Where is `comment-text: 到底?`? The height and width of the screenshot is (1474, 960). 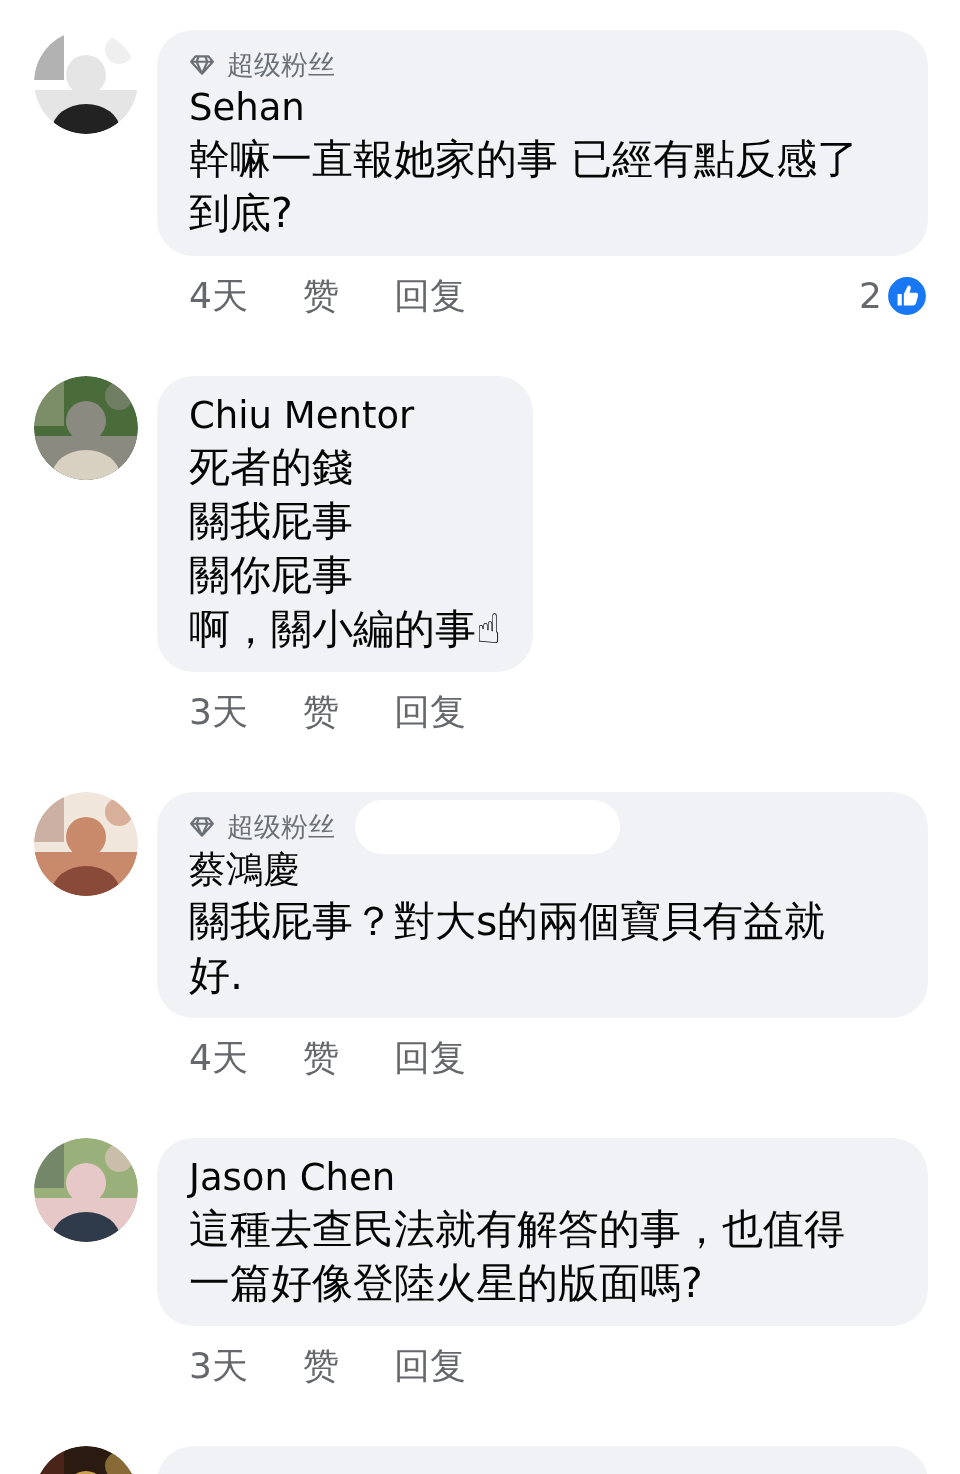
comment-text: 到底? is located at coordinates (241, 213).